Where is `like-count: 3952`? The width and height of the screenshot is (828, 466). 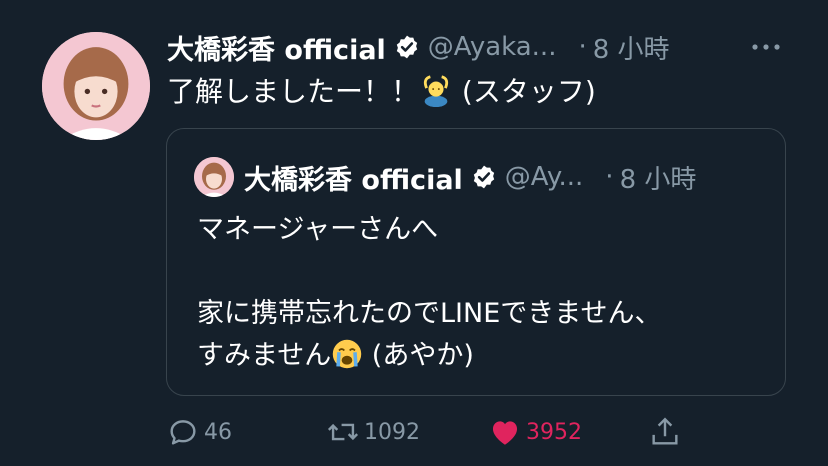
like-count: 3952 is located at coordinates (554, 432).